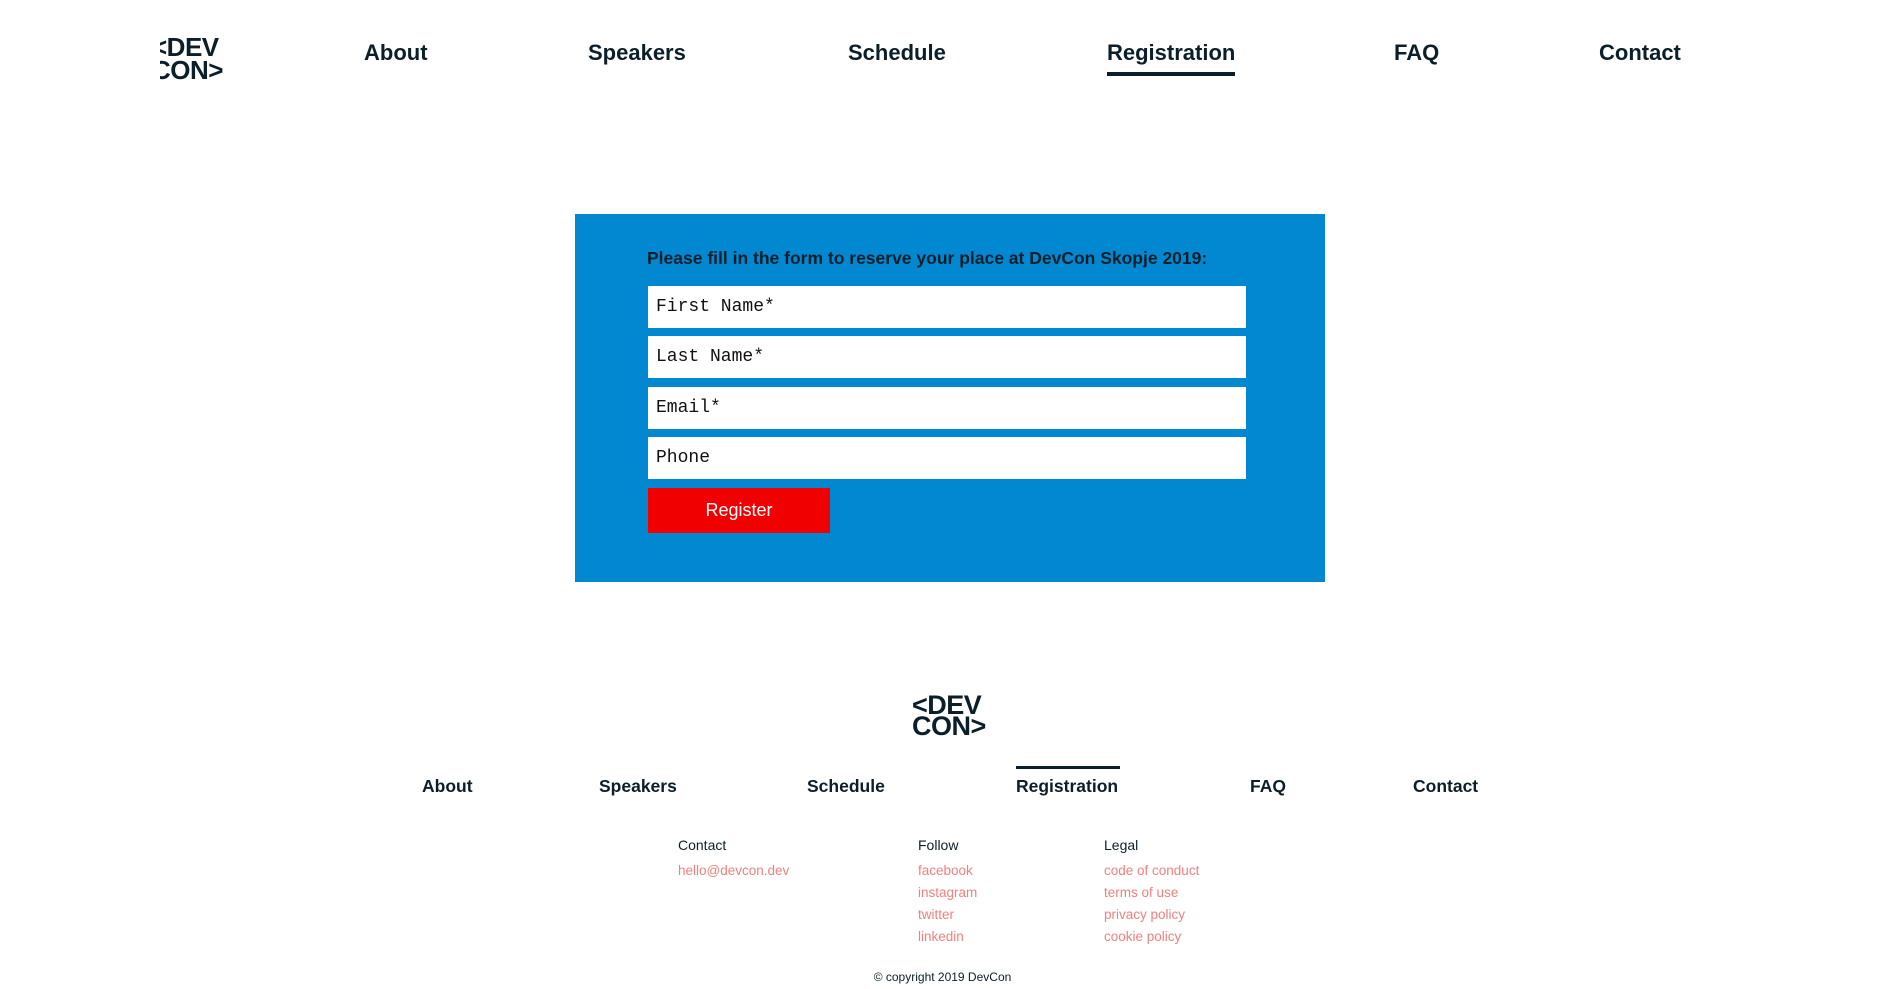 The width and height of the screenshot is (1885, 989). I want to click on twitter-link: twitter, so click(947, 915).